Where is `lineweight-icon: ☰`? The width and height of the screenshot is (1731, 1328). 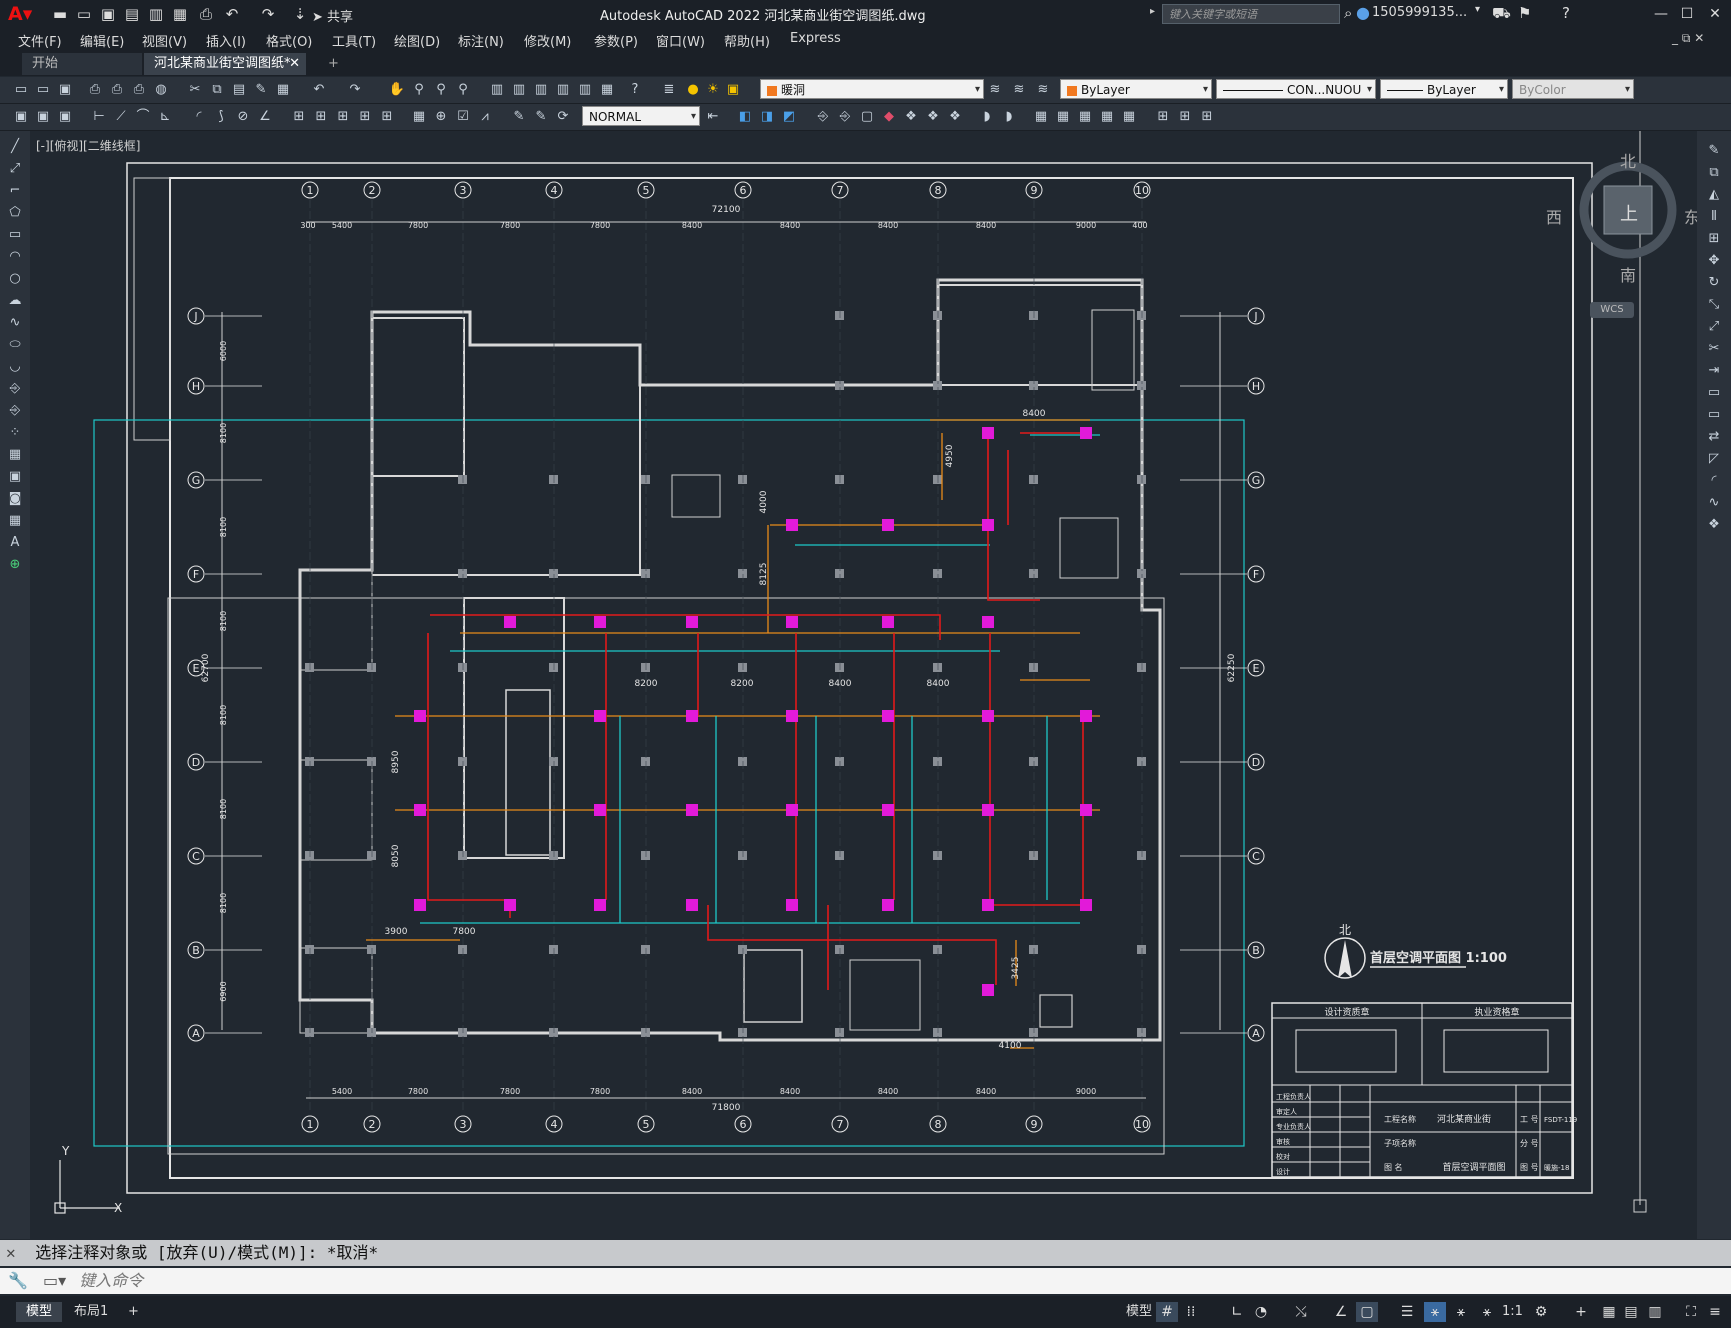
lineweight-icon: ☰ is located at coordinates (1407, 1312).